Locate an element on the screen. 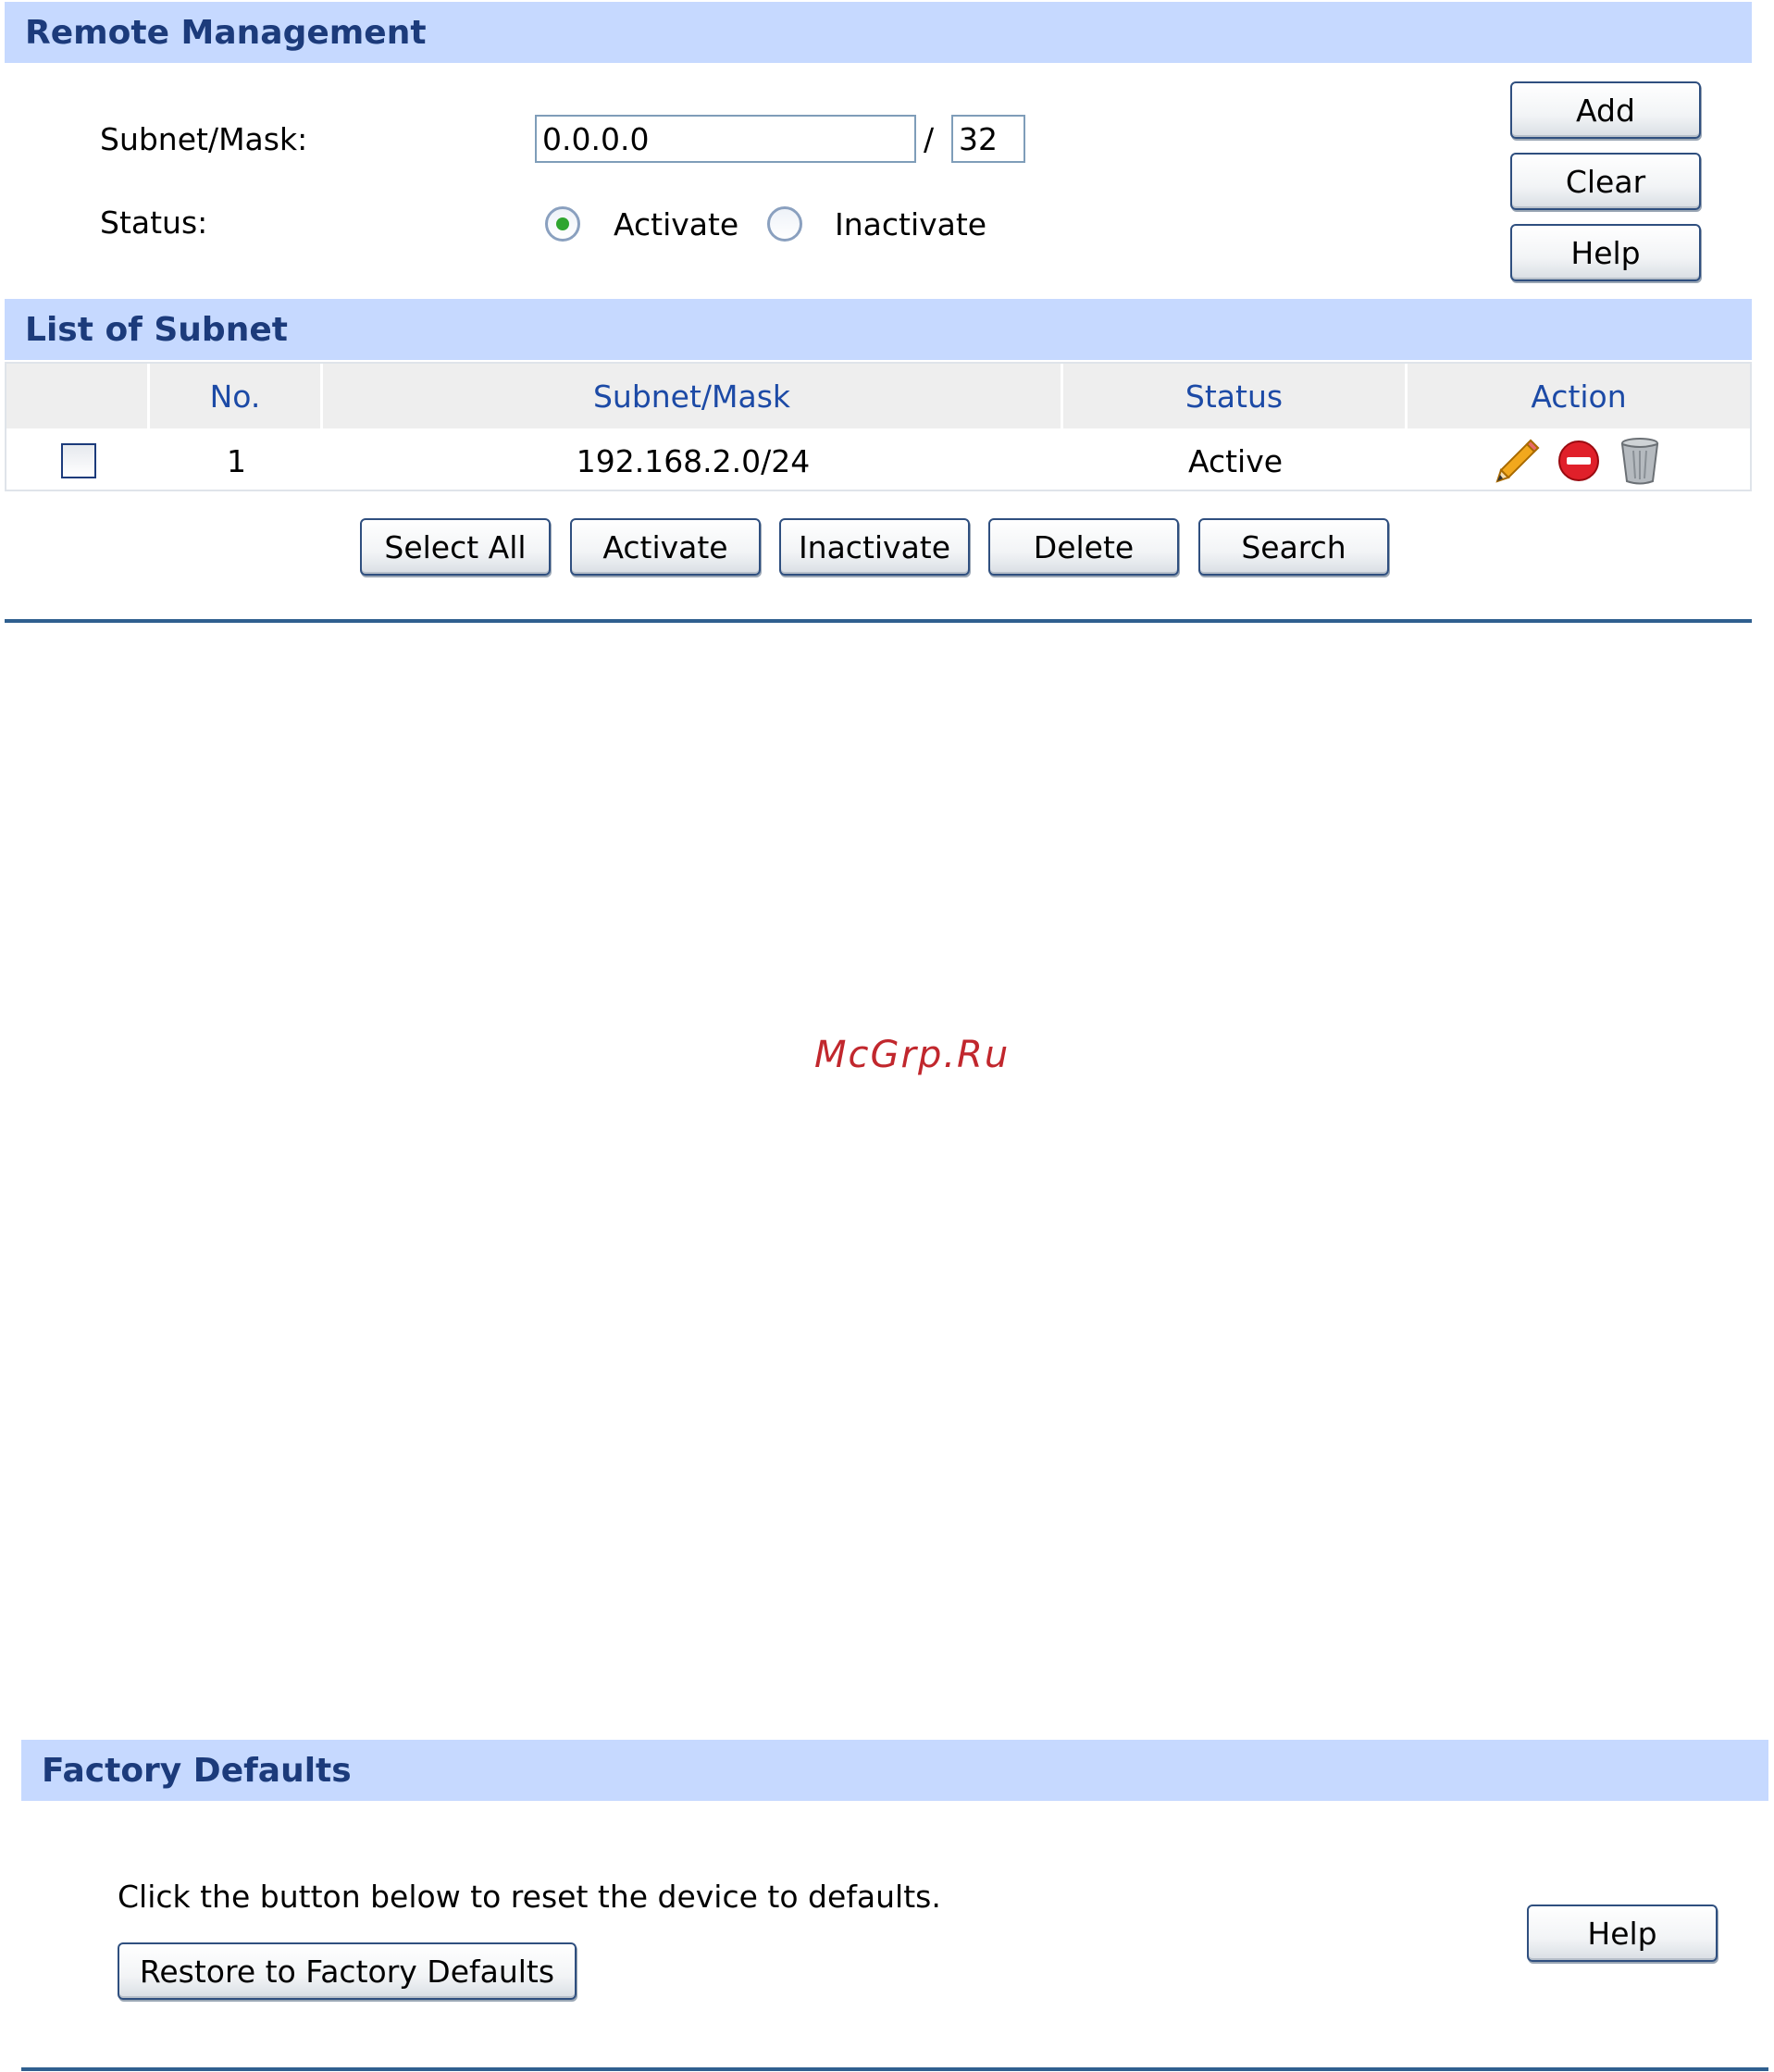 The width and height of the screenshot is (1774, 2072). column-header-no: No. is located at coordinates (236, 396).